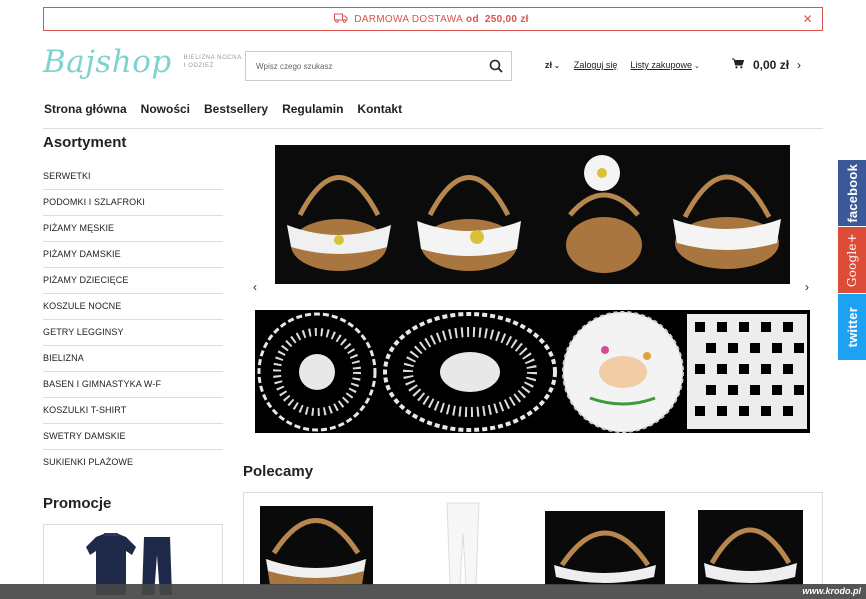  I want to click on basket-banner-image, so click(532, 214).